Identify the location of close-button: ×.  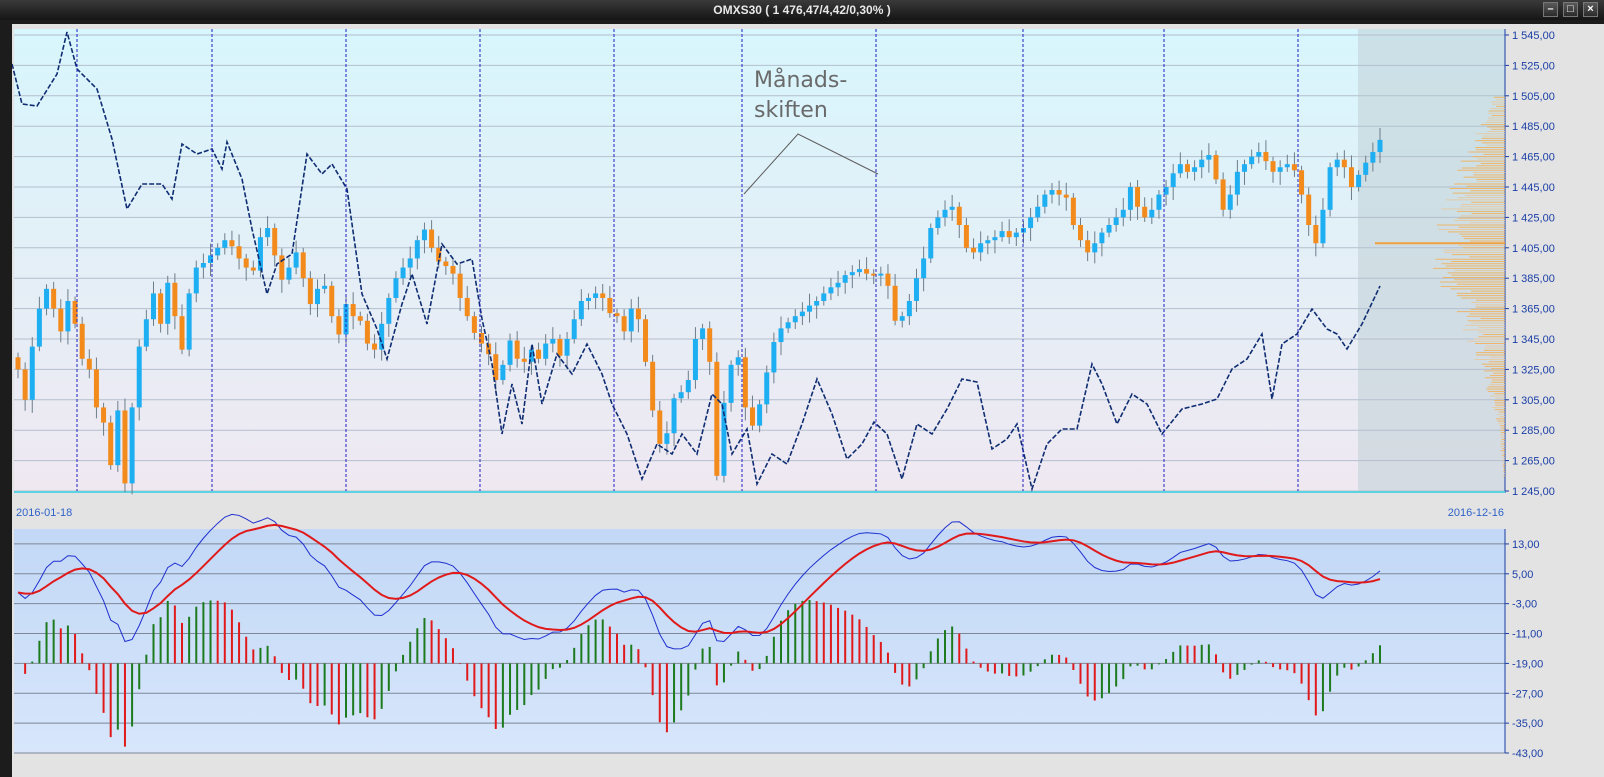
(1590, 9).